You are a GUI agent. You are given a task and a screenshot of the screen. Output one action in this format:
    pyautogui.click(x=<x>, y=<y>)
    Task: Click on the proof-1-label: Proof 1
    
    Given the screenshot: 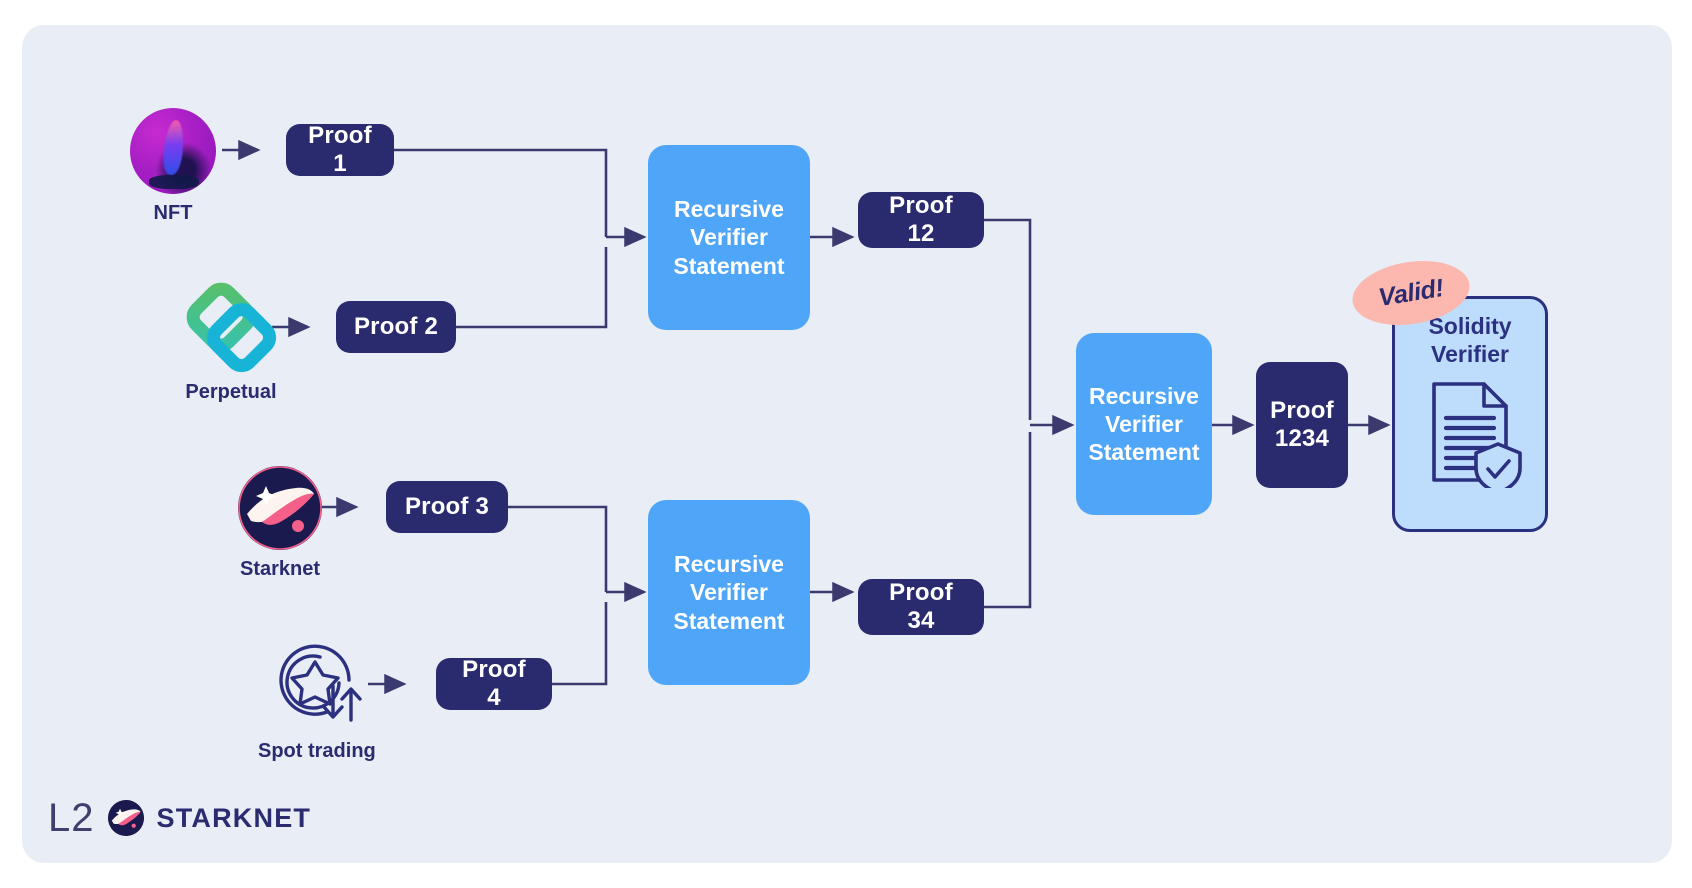 What is the action you would take?
    pyautogui.click(x=340, y=149)
    